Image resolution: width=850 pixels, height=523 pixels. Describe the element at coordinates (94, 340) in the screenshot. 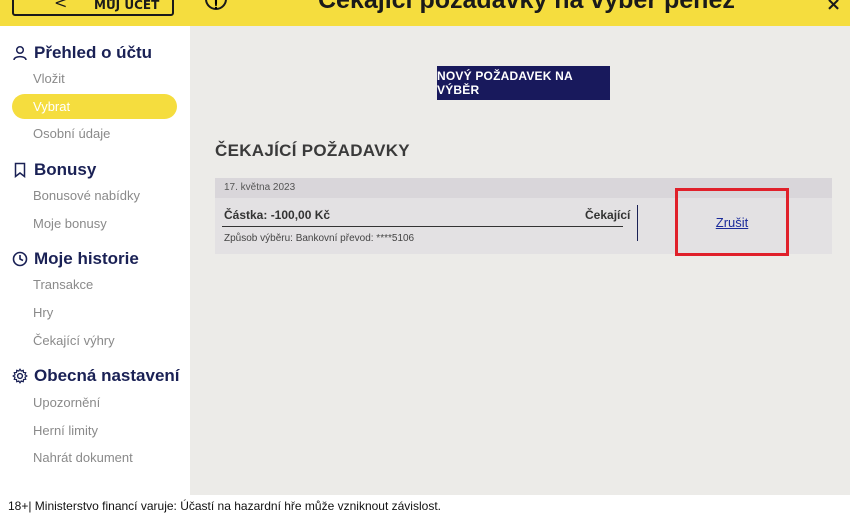

I see `sidebar-item-pending-wins: Čekající výhry` at that location.